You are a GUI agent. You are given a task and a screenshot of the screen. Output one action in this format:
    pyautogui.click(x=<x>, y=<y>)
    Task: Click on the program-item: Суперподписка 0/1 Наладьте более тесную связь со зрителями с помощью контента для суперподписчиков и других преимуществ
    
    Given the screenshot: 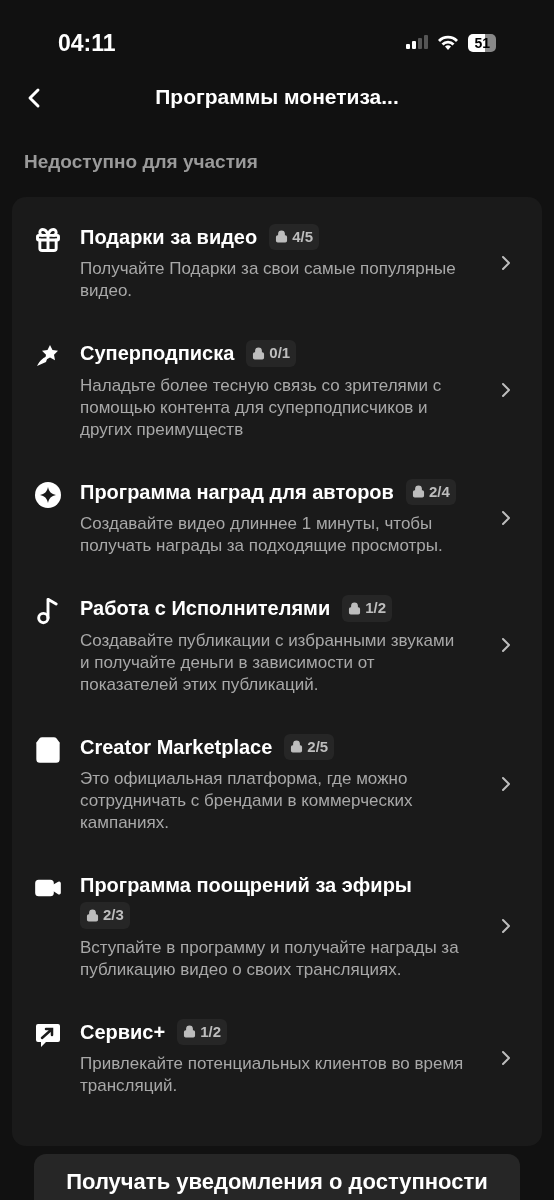 What is the action you would take?
    pyautogui.click(x=277, y=390)
    